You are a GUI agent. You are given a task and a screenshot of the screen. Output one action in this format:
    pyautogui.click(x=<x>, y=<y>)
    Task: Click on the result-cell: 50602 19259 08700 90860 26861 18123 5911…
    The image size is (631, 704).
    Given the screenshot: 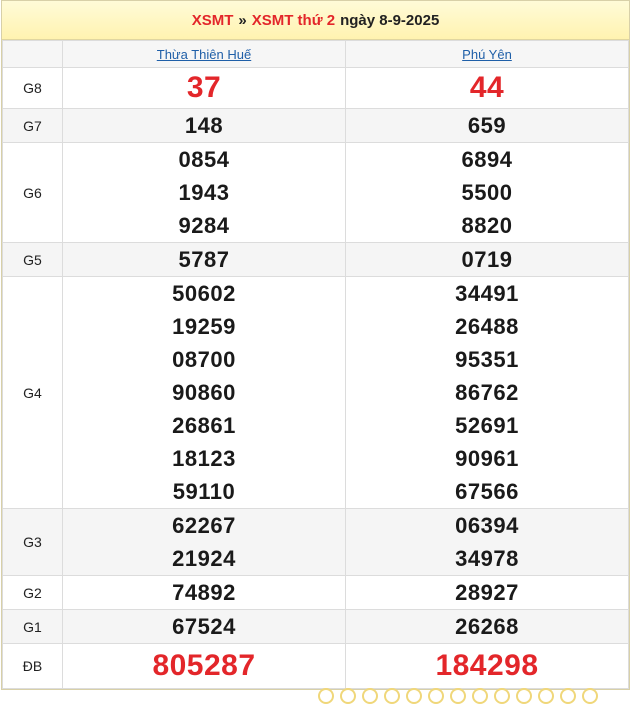 What is the action you would take?
    pyautogui.click(x=204, y=392)
    